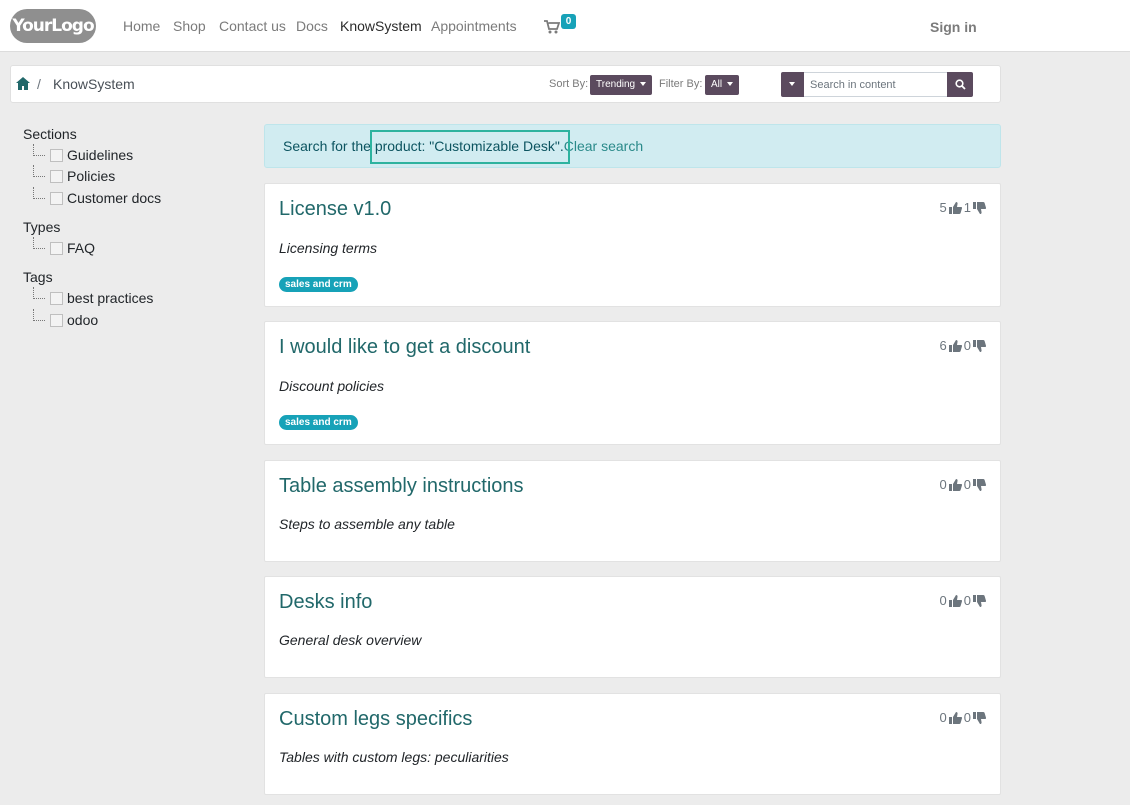 The width and height of the screenshot is (1130, 805). What do you see at coordinates (394, 757) in the screenshot?
I see `article-summary: Tables with custom legs: peculiarities` at bounding box center [394, 757].